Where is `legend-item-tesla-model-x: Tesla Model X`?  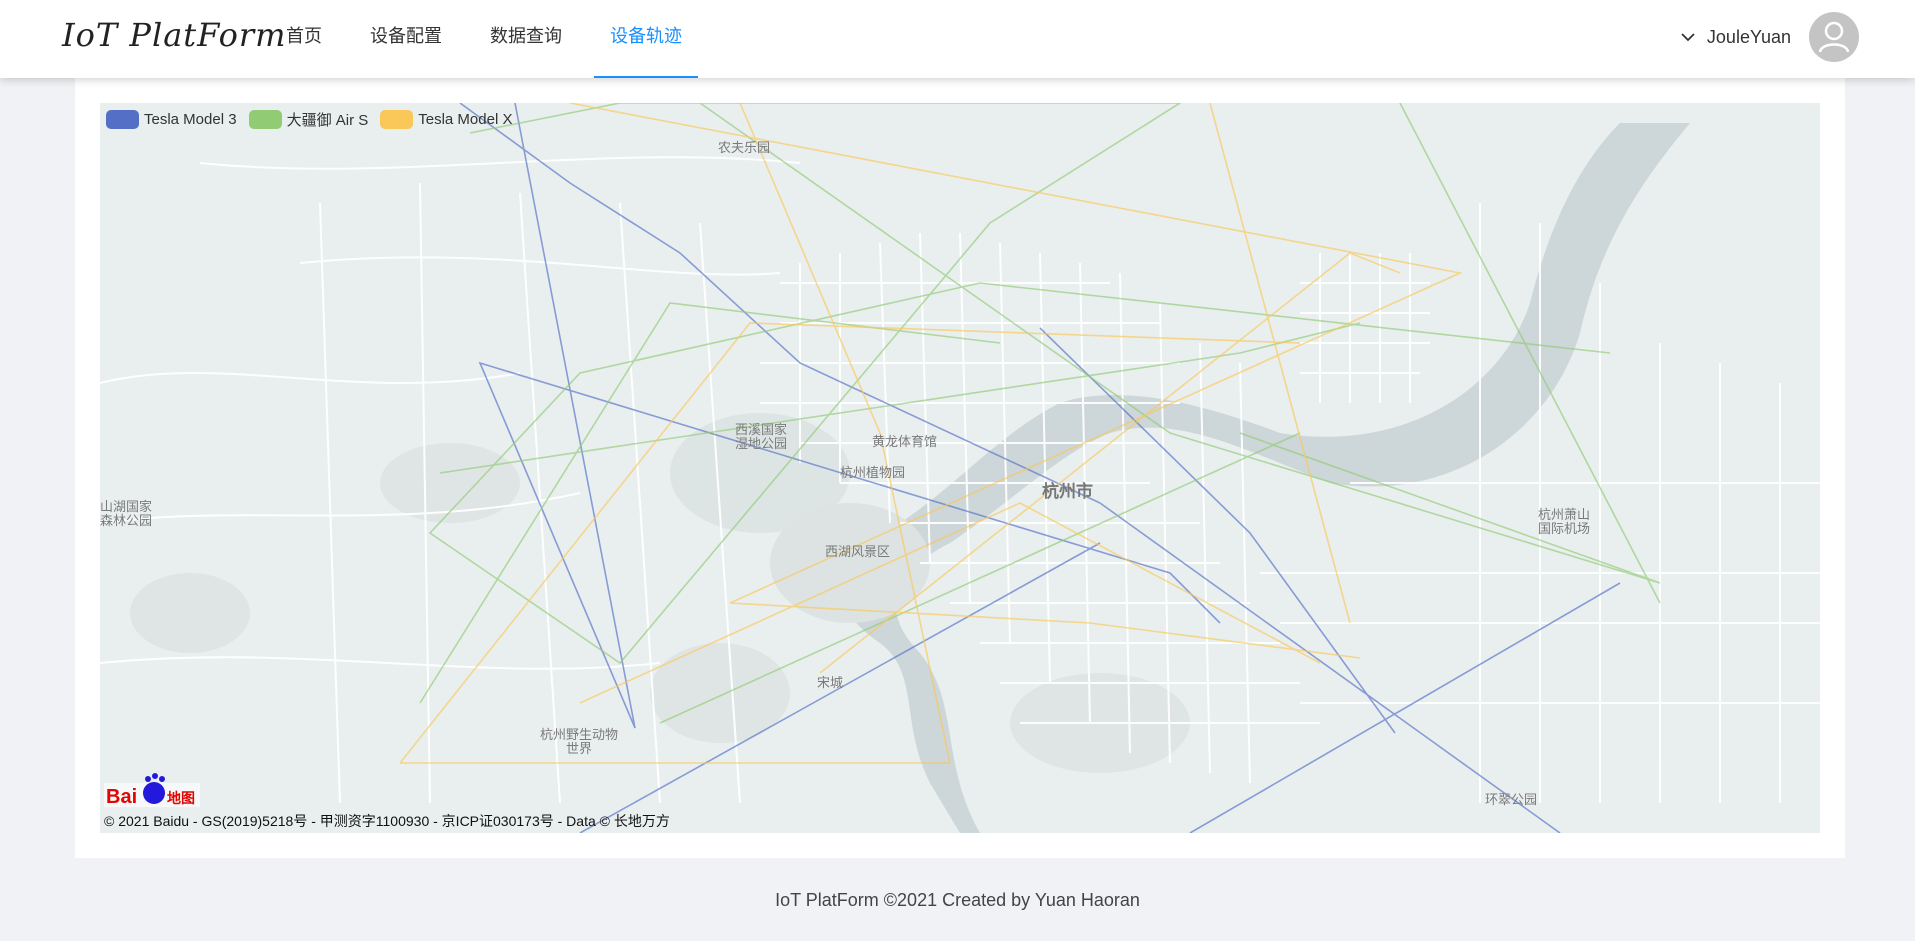
legend-item-tesla-model-x: Tesla Model X is located at coordinates (446, 119).